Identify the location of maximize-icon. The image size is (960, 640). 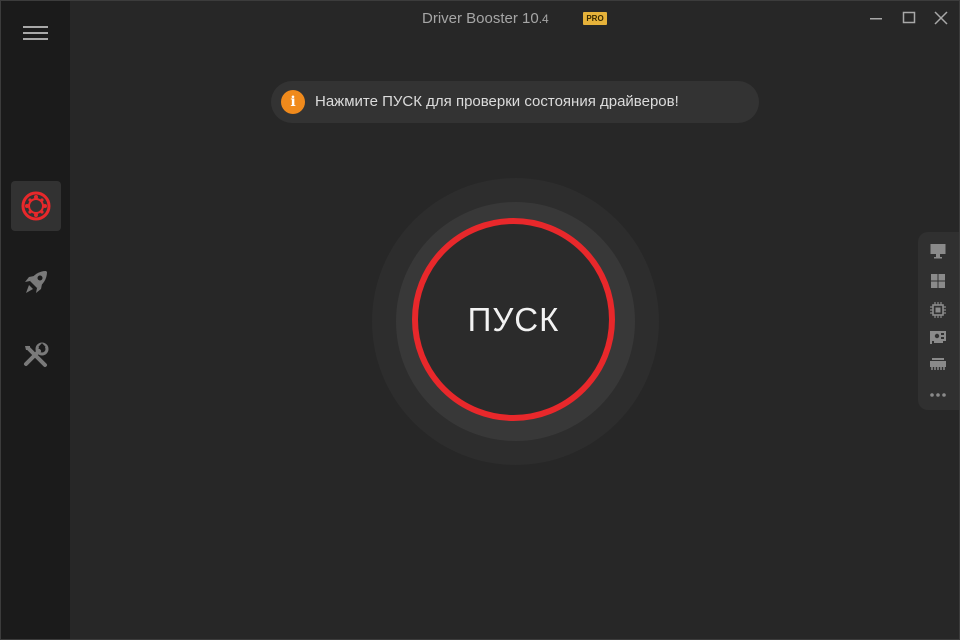
(909, 17).